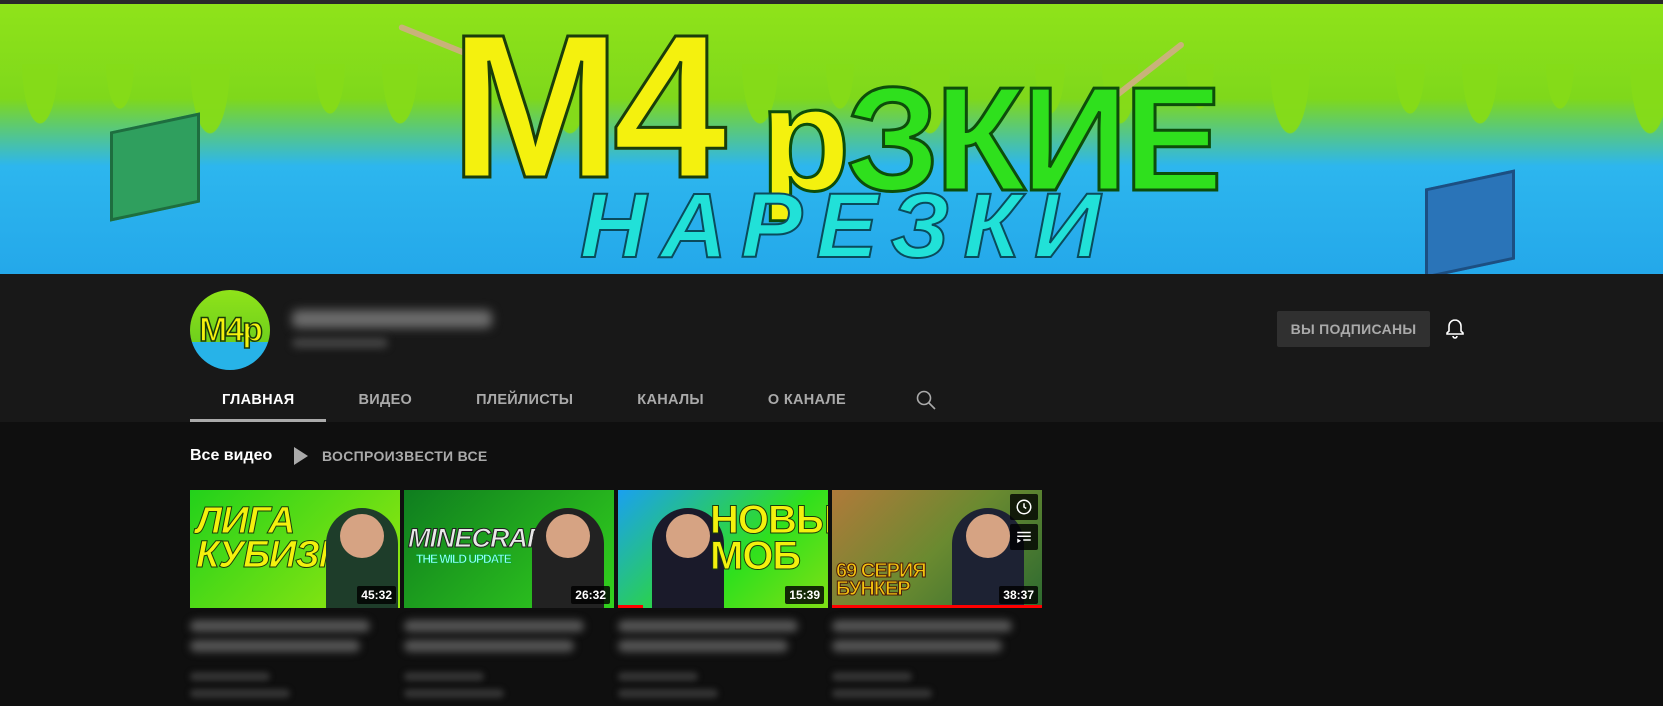 This screenshot has height=706, width=1663. I want to click on clock-icon, so click(1024, 507).